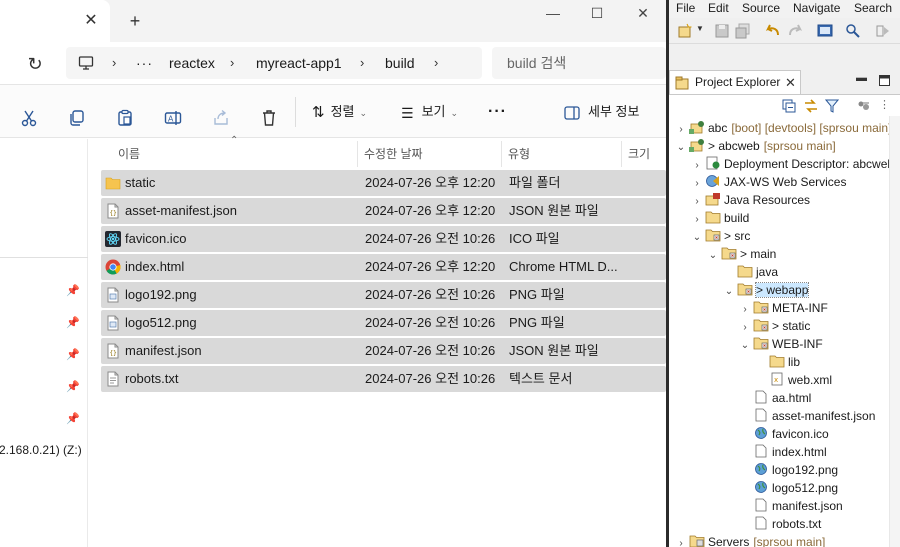  I want to click on view-button: ☰ 보기 ⌄, so click(429, 112).